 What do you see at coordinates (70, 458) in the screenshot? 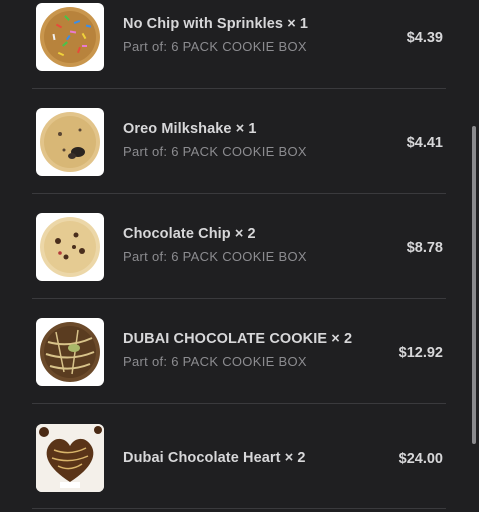
I see `dubai-chocolate-heart-image` at bounding box center [70, 458].